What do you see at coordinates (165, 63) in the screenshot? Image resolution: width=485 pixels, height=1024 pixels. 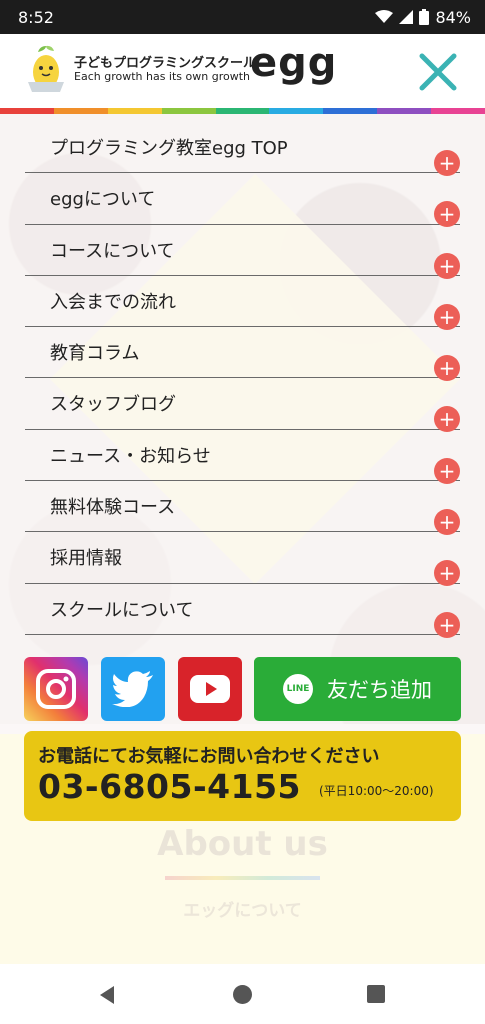 I see `logo-jp-text: 子どもプログラミングスクール` at bounding box center [165, 63].